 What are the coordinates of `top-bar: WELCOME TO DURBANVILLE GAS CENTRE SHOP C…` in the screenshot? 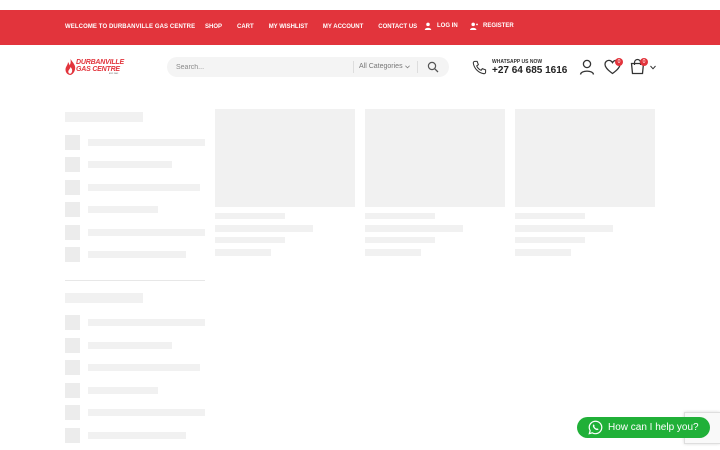 It's located at (360, 27).